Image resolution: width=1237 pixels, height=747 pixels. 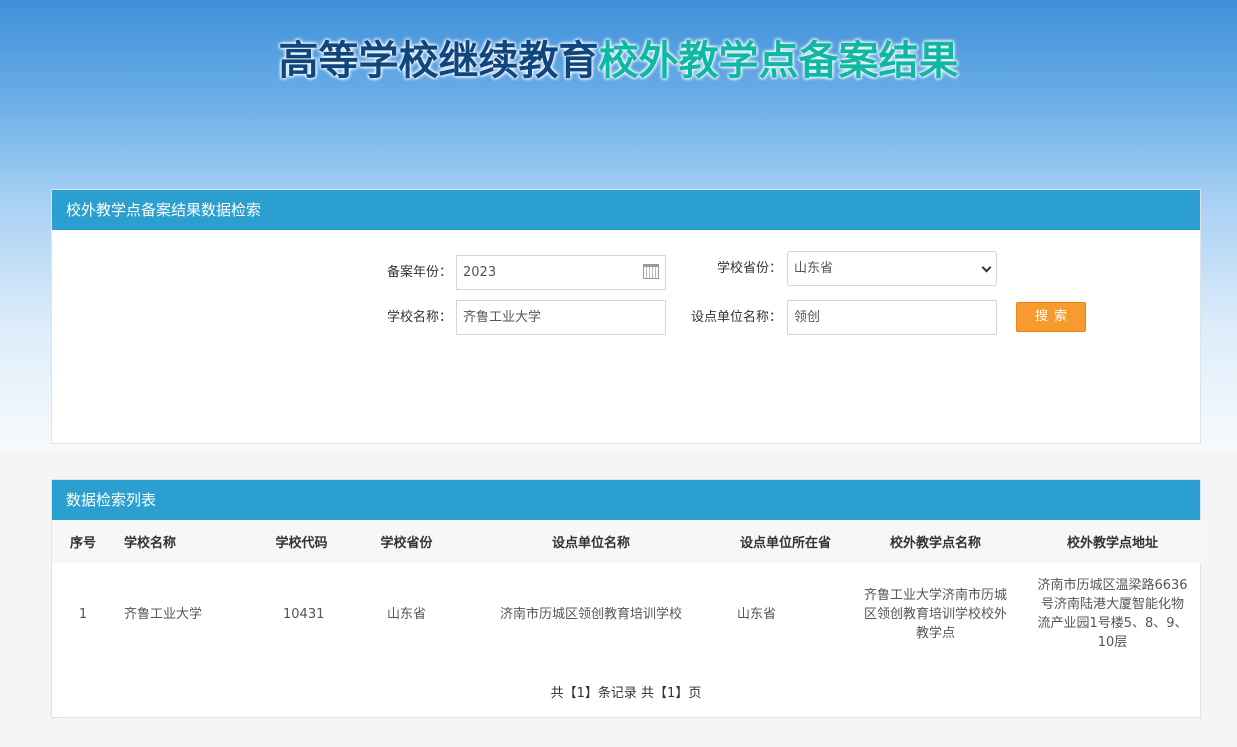 What do you see at coordinates (406, 541) in the screenshot?
I see `header-school-province: 学校省份` at bounding box center [406, 541].